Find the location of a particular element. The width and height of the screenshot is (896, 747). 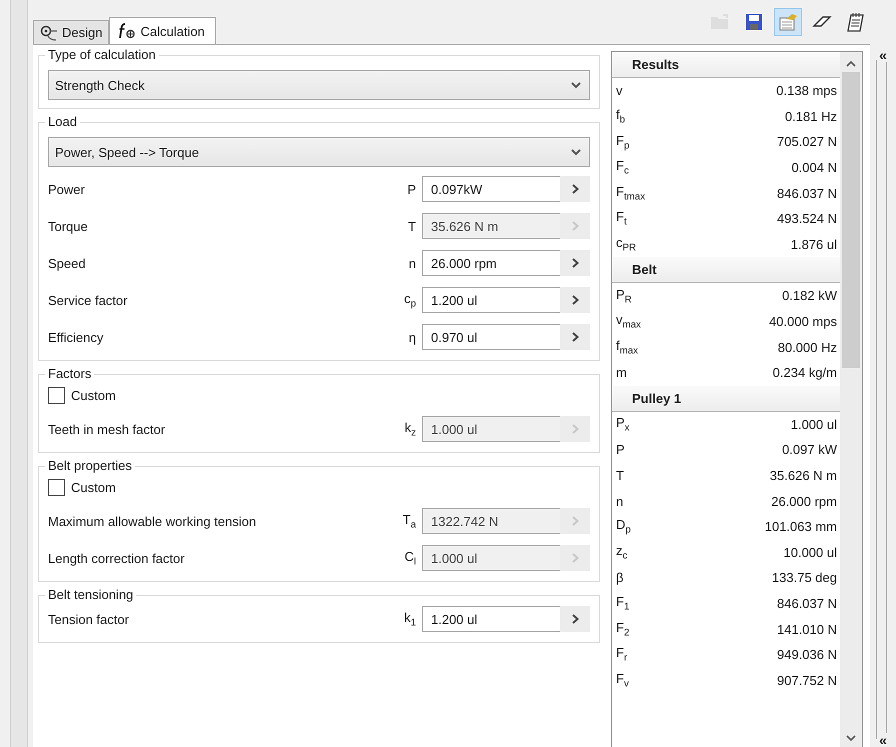

result-value: 949.036 N is located at coordinates (807, 654).